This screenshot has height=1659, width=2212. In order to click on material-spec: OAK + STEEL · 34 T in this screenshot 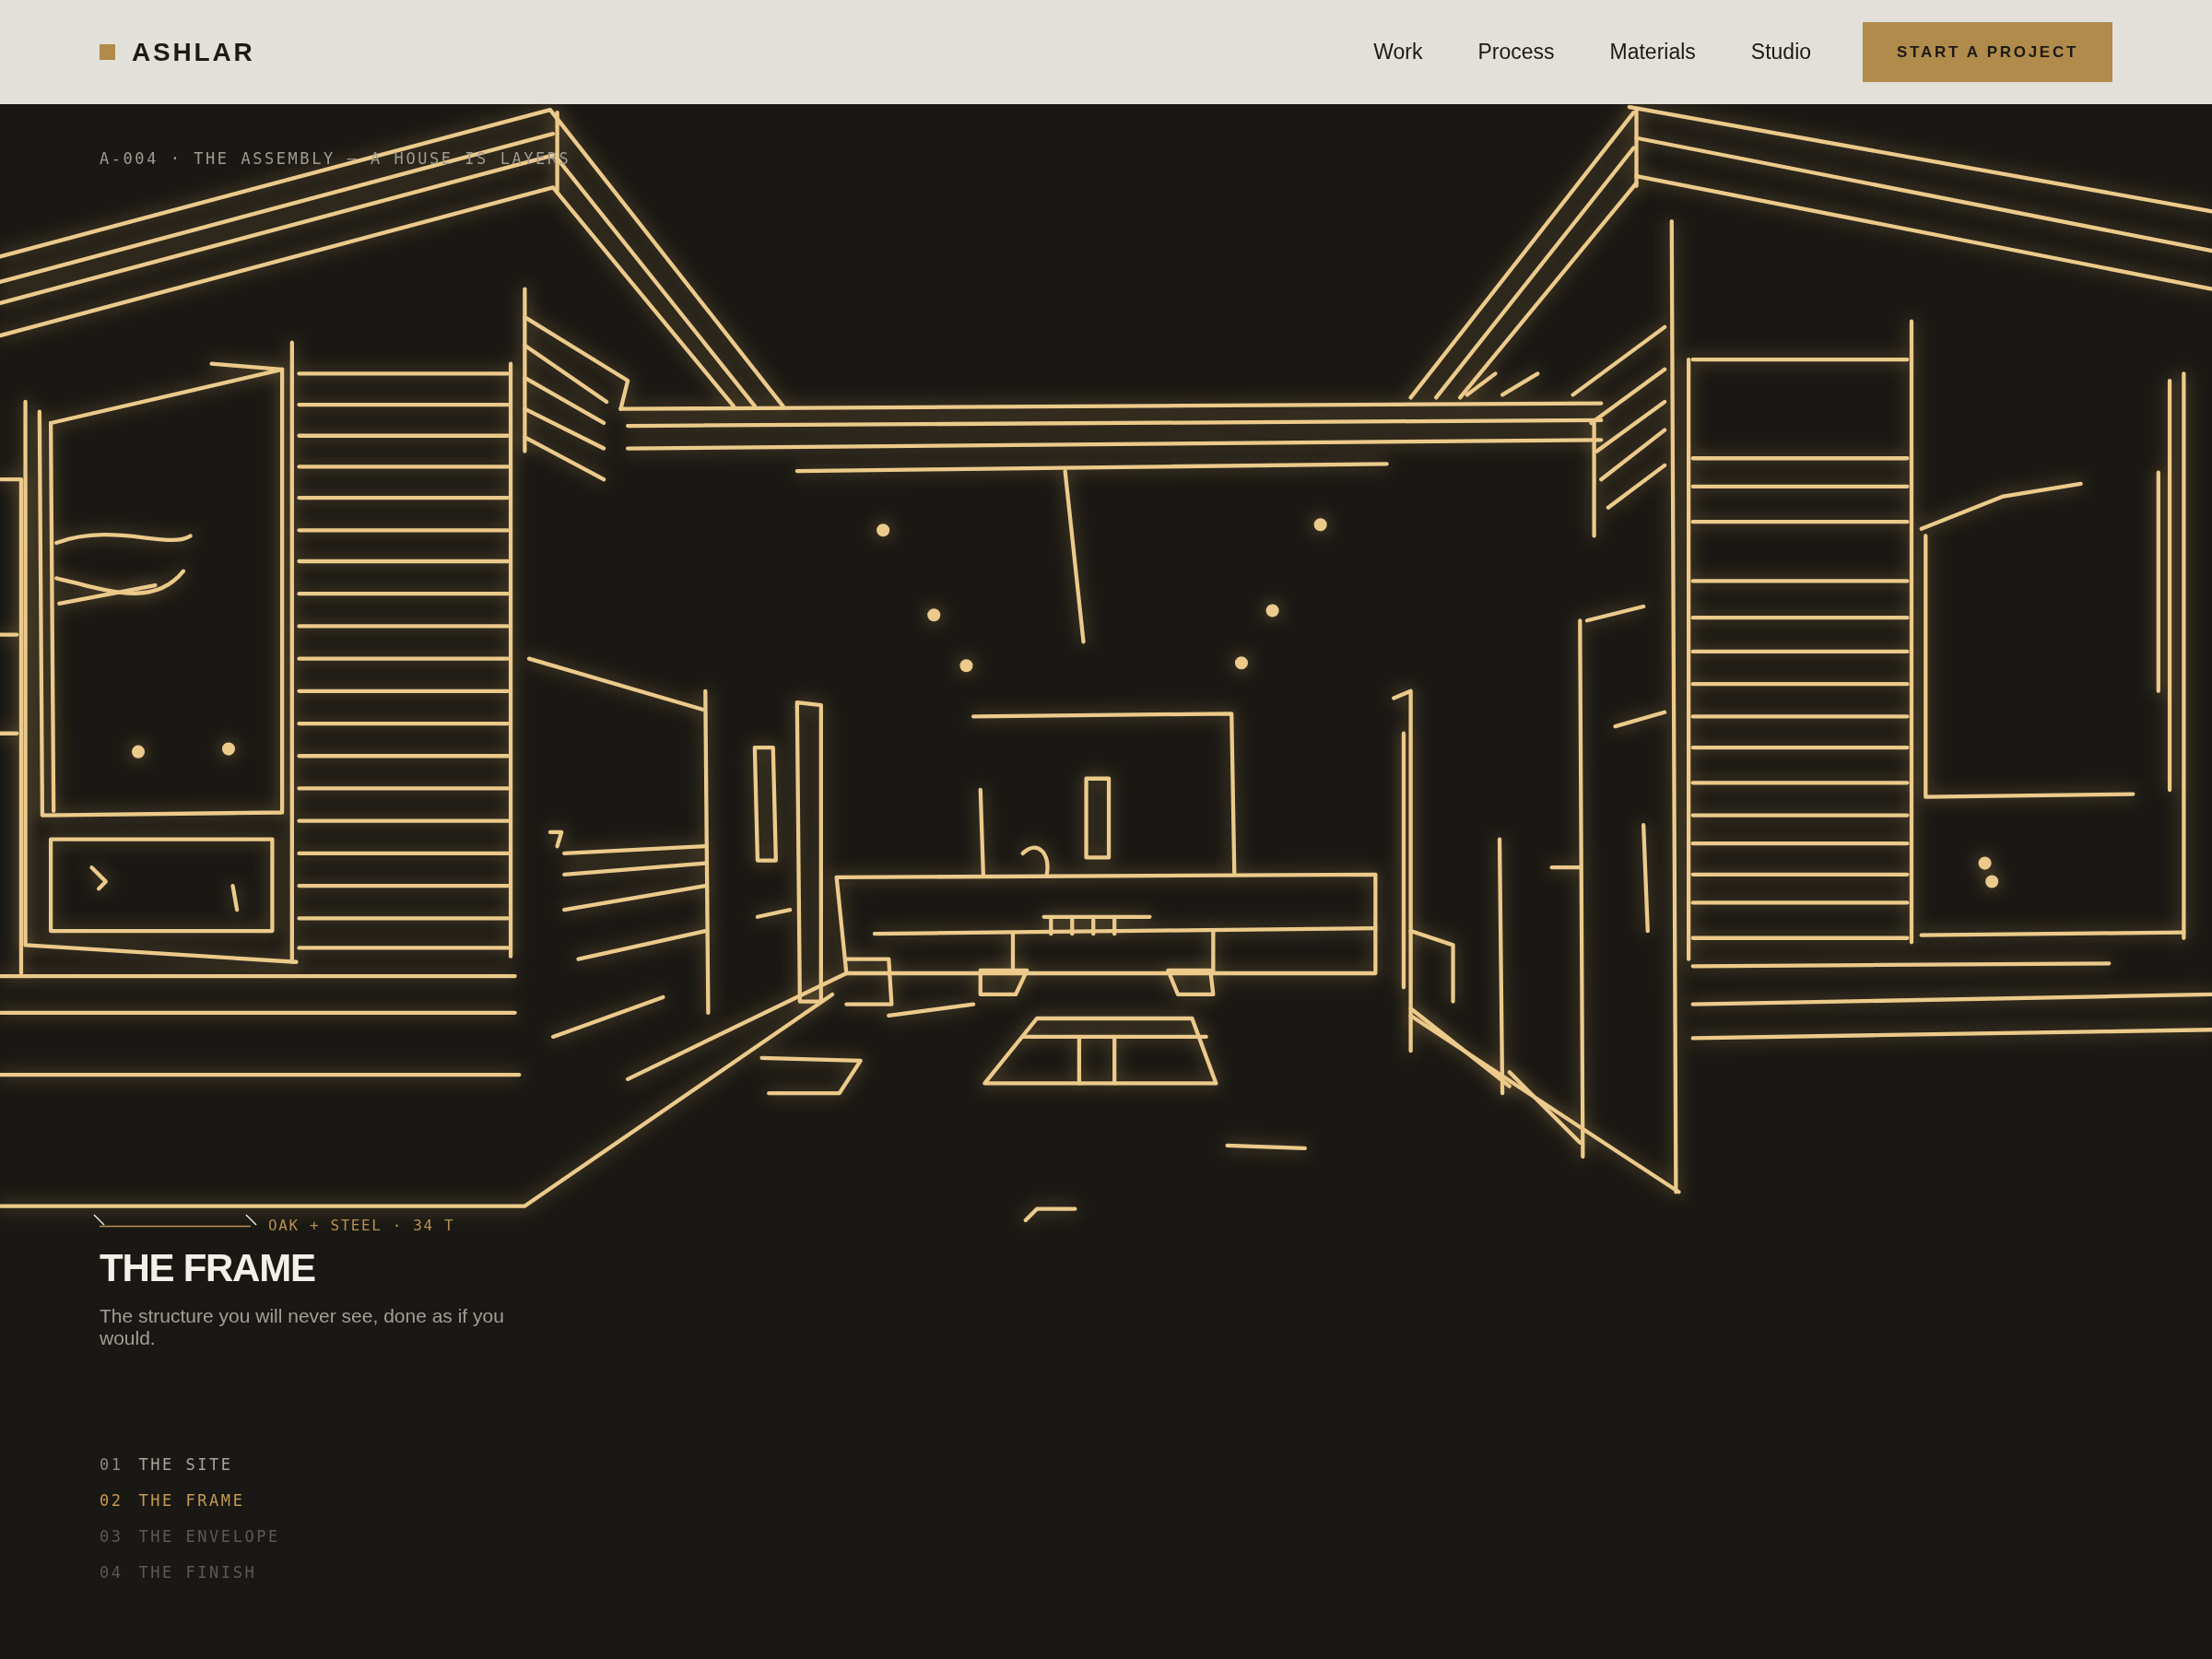, I will do `click(361, 1226)`.